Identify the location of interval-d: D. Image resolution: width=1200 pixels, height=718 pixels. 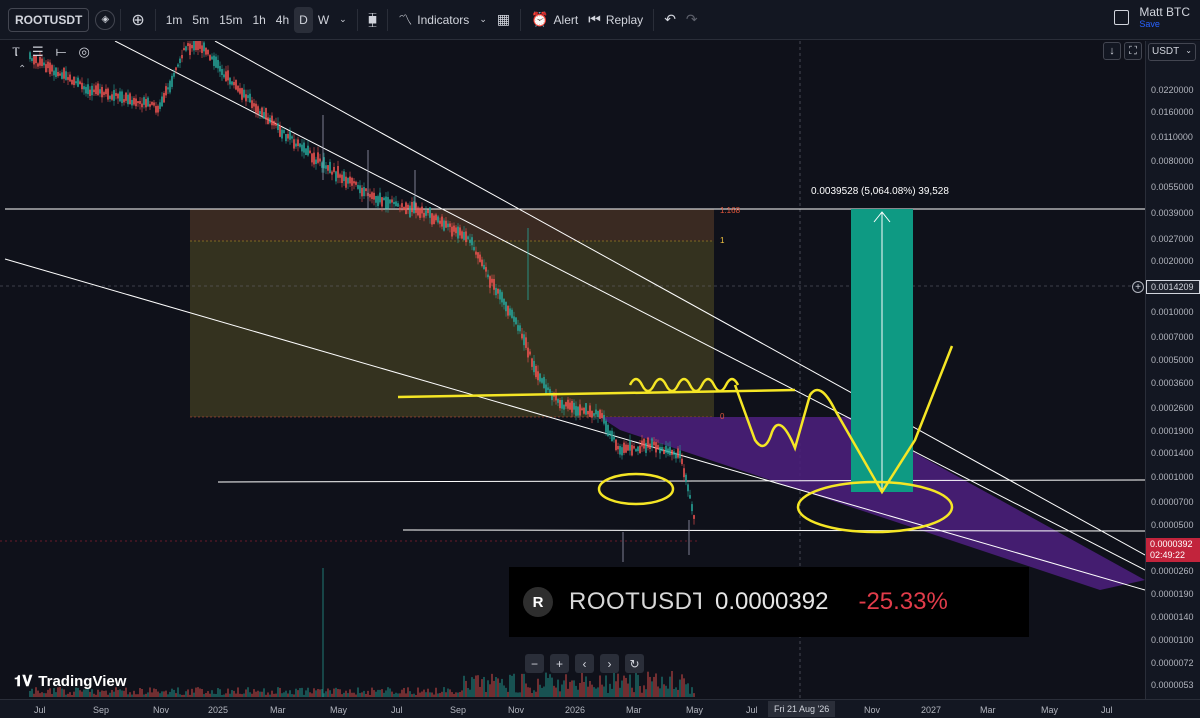
(303, 19).